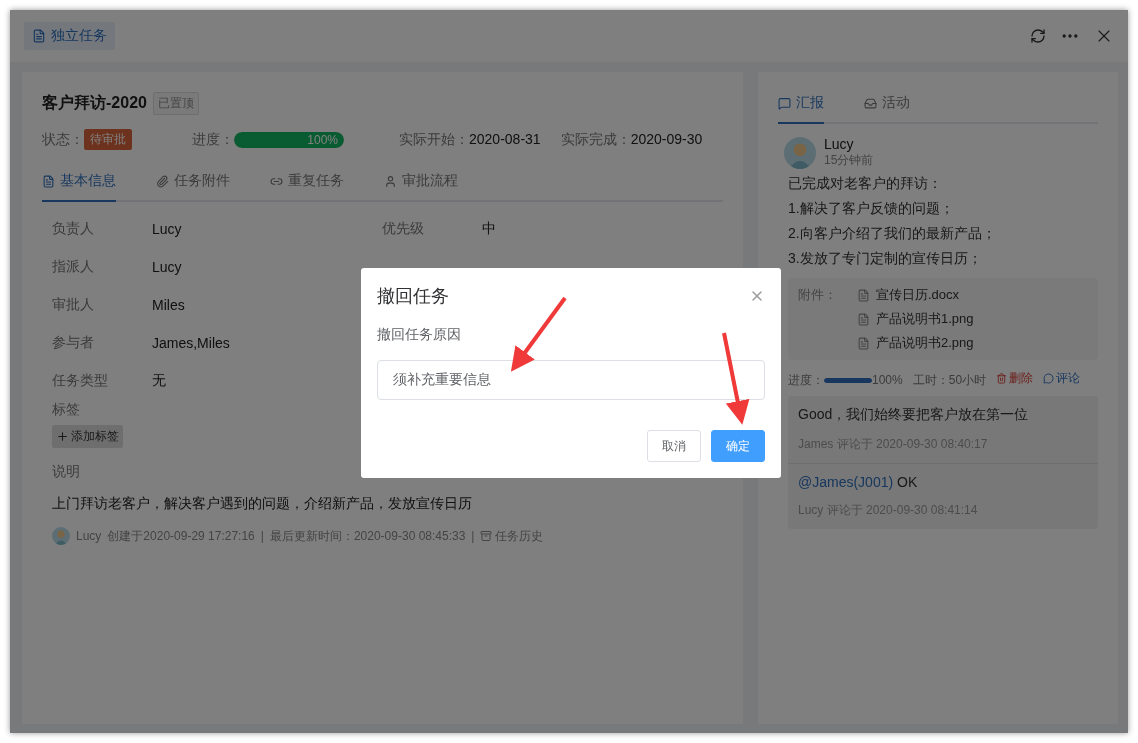 This screenshot has width=1138, height=743. What do you see at coordinates (159, 380) in the screenshot?
I see `field-value: 无` at bounding box center [159, 380].